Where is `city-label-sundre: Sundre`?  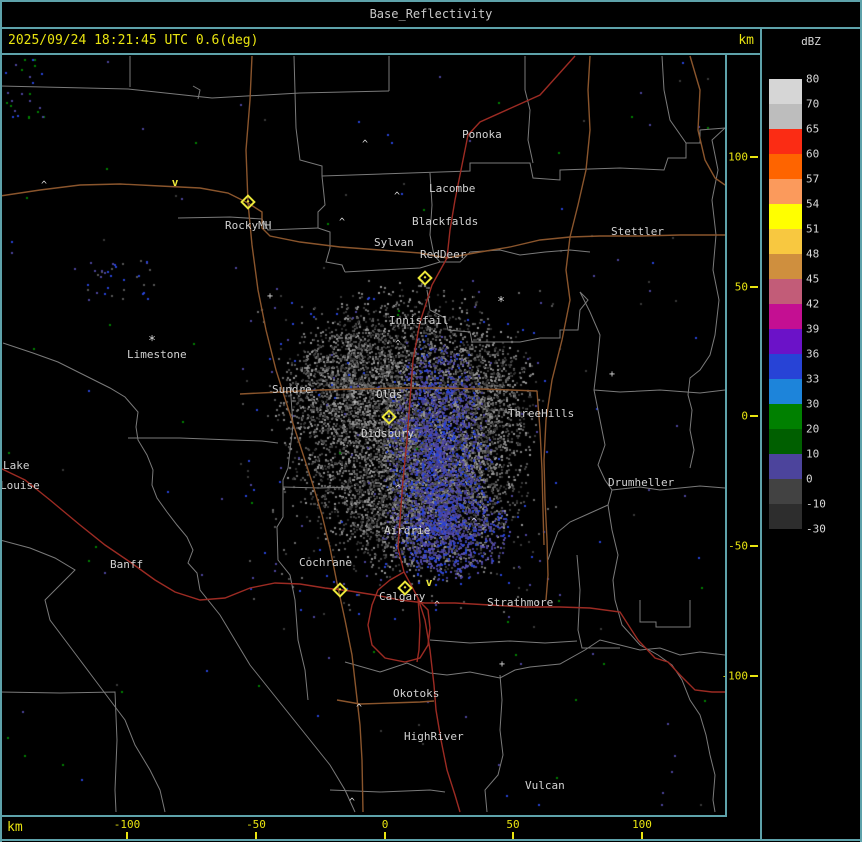
city-label-sundre: Sundre is located at coordinates (292, 389).